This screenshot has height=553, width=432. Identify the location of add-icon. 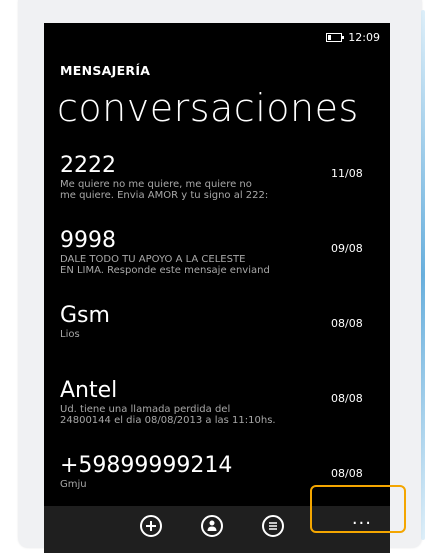
(151, 526).